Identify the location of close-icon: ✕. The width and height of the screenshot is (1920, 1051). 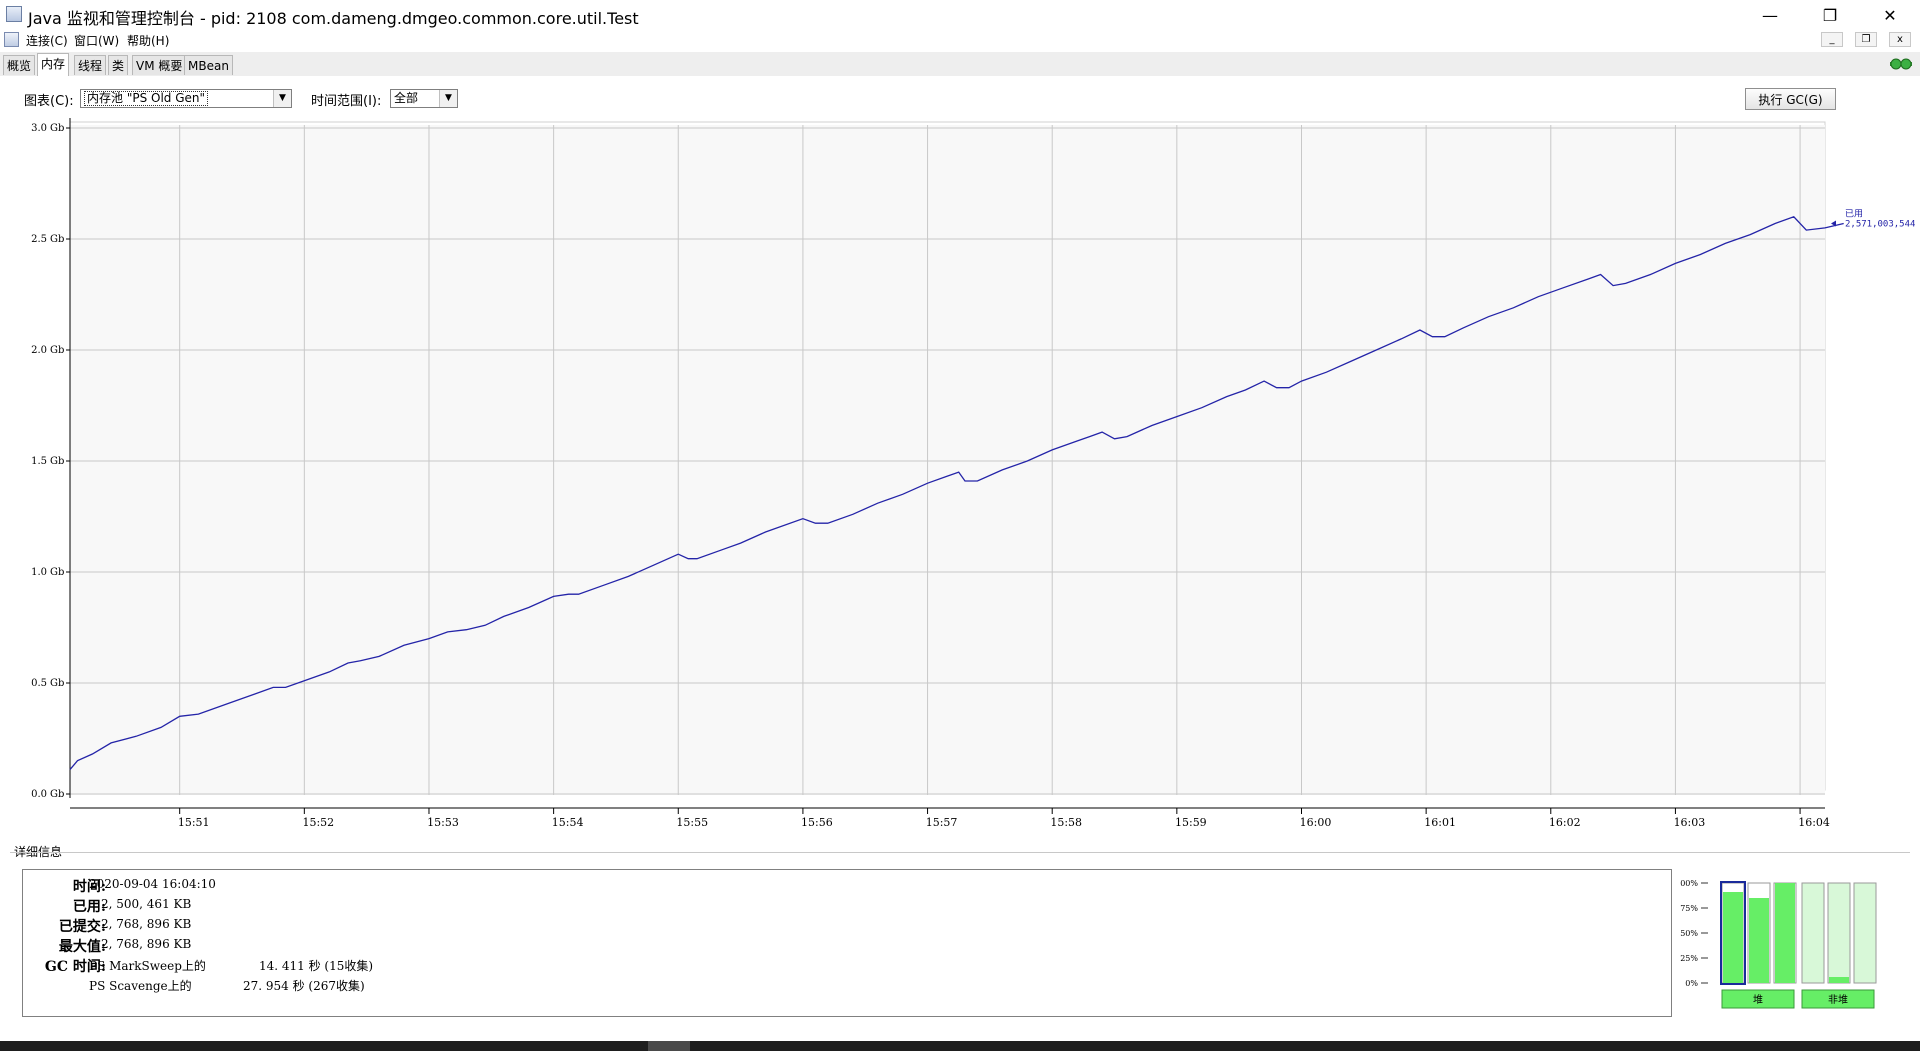
(1890, 15).